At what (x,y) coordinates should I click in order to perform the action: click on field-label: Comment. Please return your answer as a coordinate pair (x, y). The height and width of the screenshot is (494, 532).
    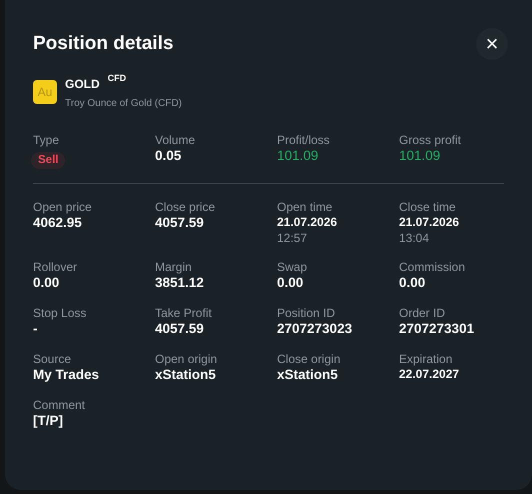
    Looking at the image, I should click on (59, 405).